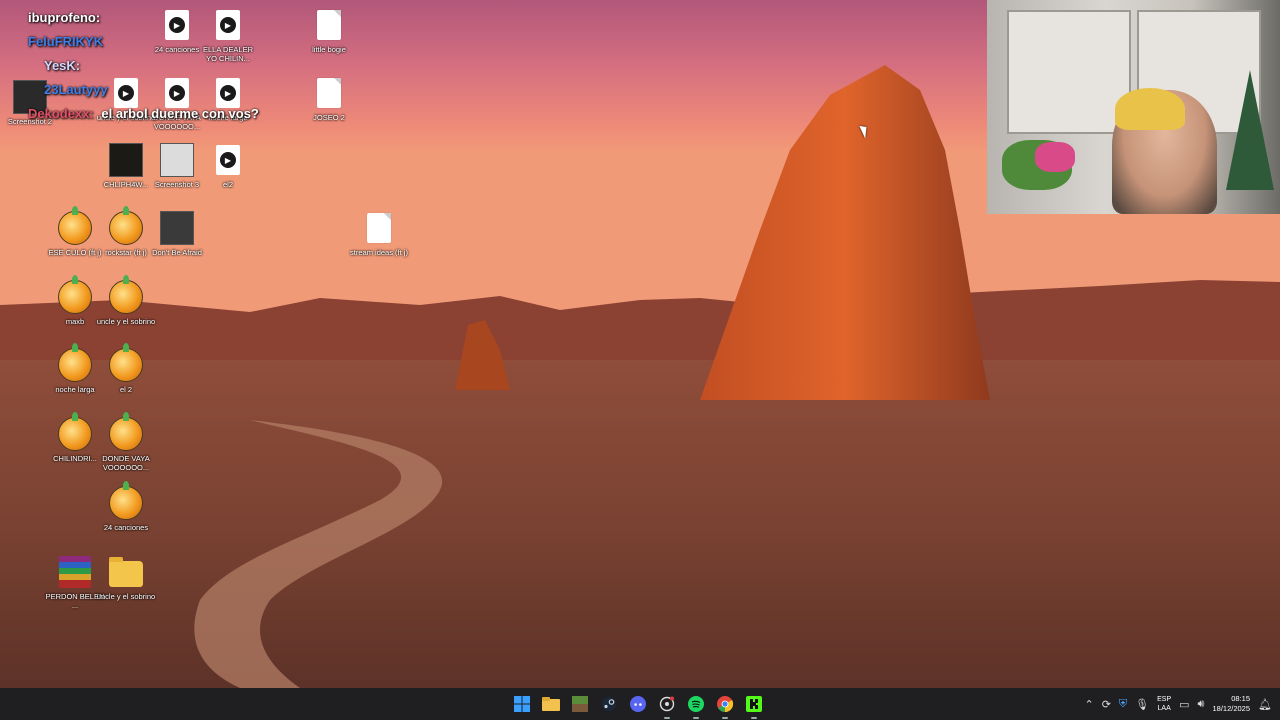 This screenshot has width=1280, height=720. Describe the element at coordinates (1265, 704) in the screenshot. I see `notification-icon: 🔔︎` at that location.